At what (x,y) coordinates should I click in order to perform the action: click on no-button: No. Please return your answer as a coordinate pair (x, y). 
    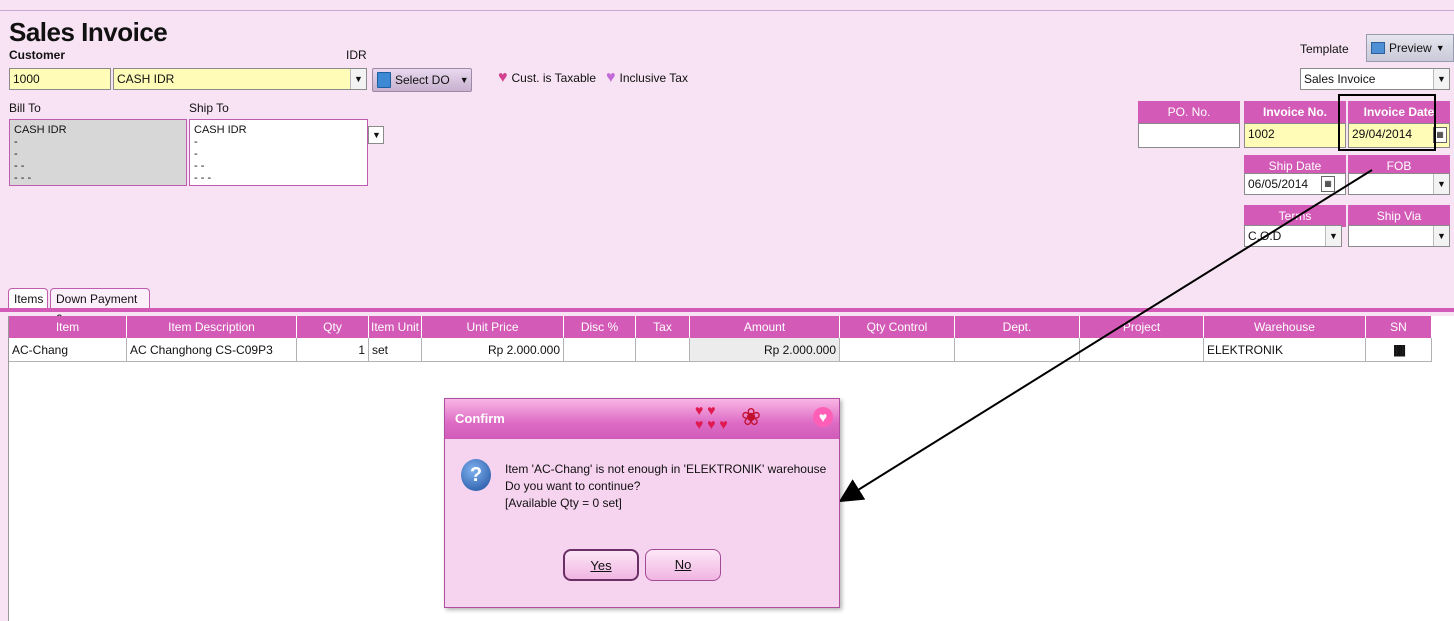
    Looking at the image, I should click on (683, 565).